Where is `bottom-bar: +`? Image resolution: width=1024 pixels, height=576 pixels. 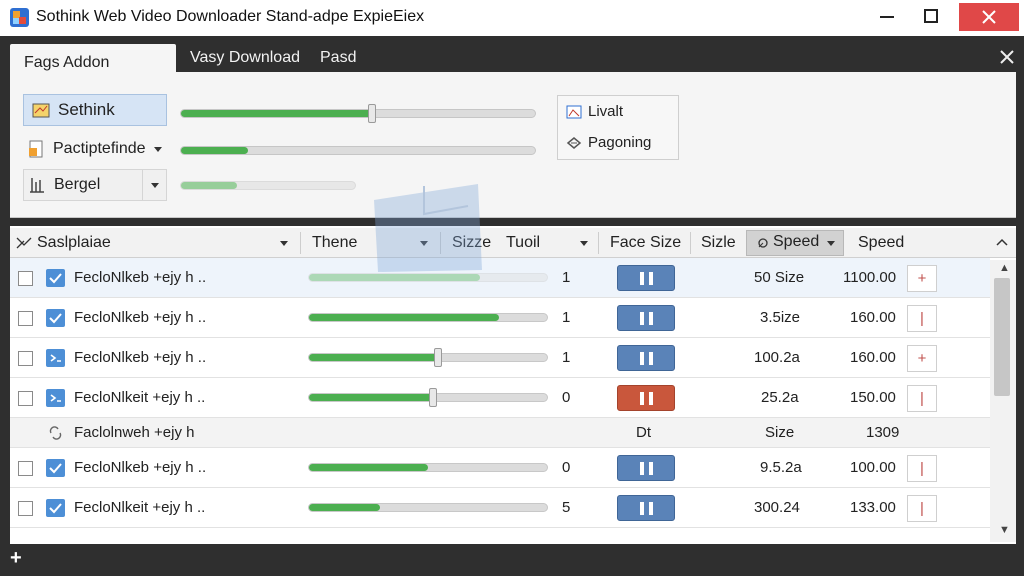 bottom-bar: + is located at coordinates (512, 560).